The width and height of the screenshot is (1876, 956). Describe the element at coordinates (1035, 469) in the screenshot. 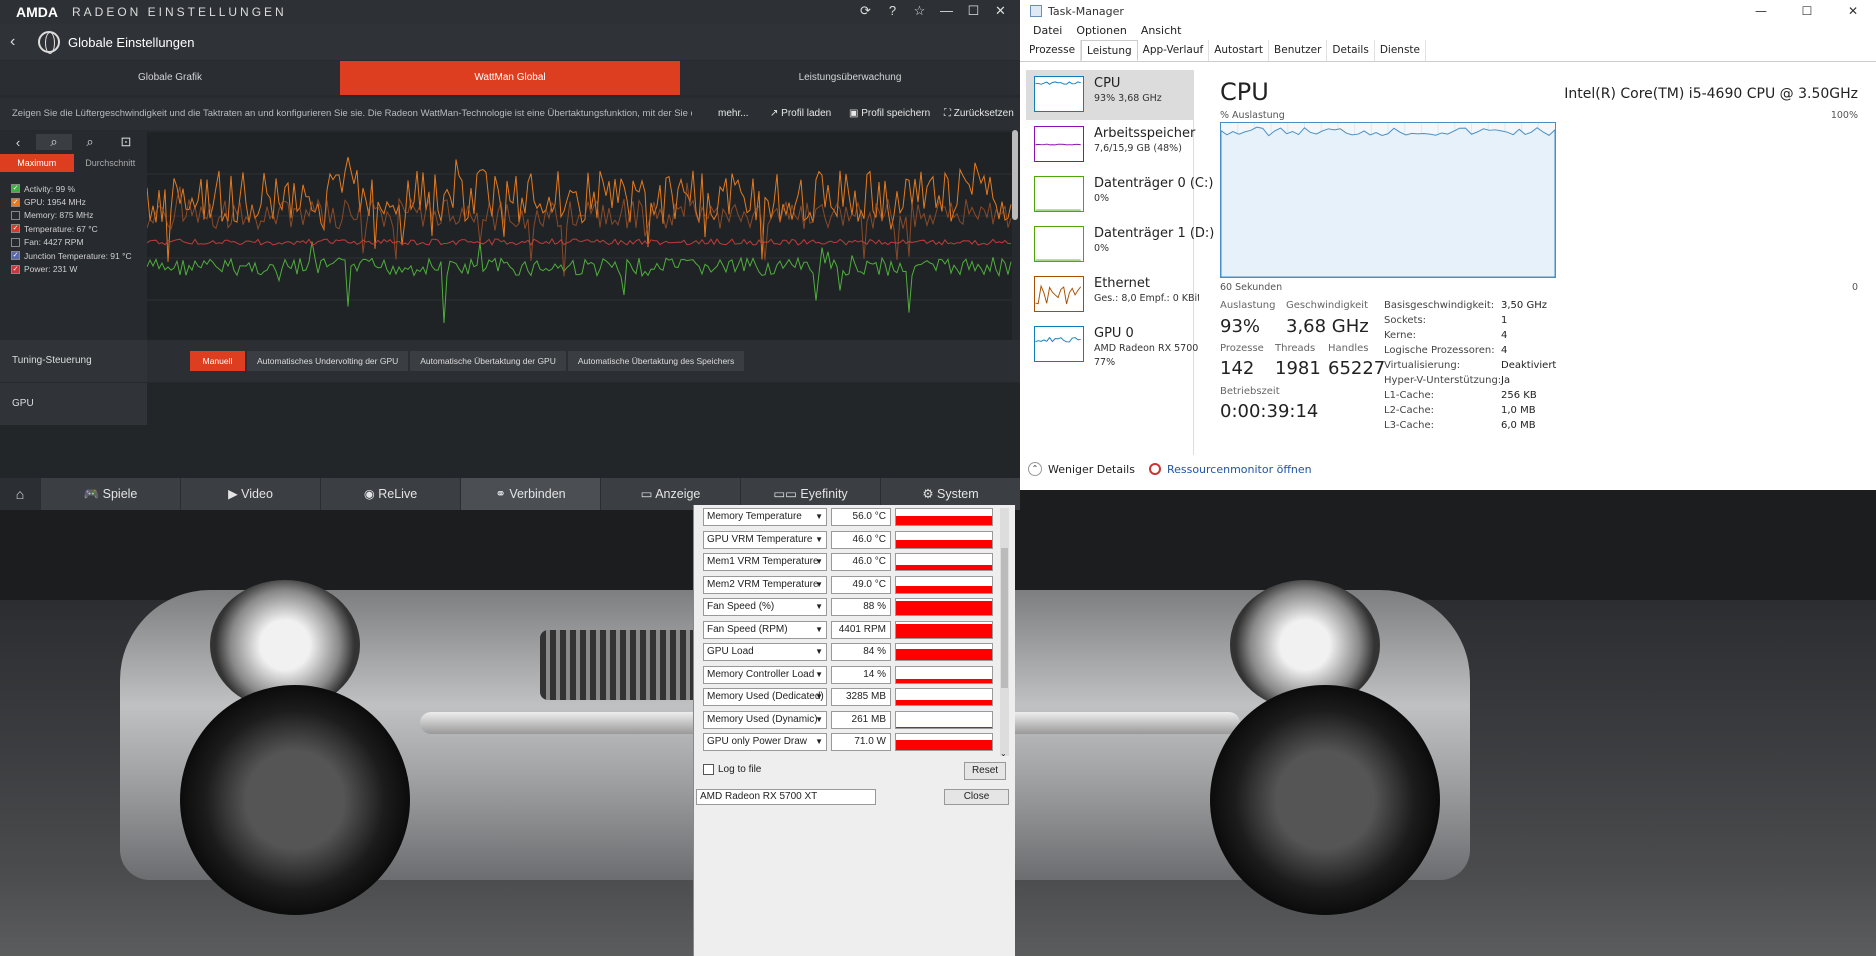

I see `chevron-up-icon: ⌃` at that location.